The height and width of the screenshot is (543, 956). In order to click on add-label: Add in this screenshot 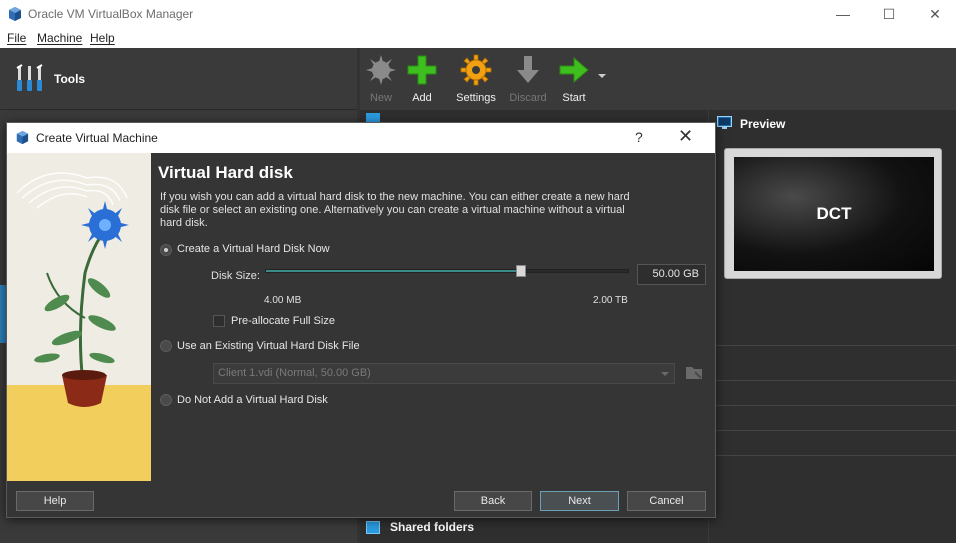, I will do `click(422, 98)`.